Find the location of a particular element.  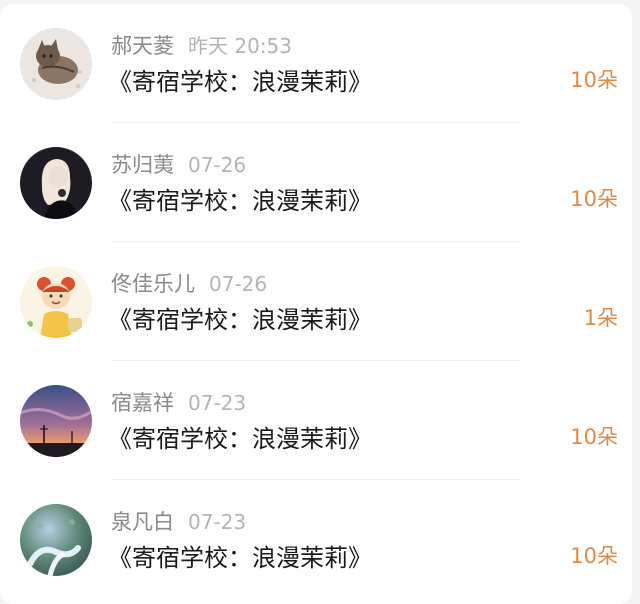

timestamp: 昨天 20:53 is located at coordinates (240, 46).